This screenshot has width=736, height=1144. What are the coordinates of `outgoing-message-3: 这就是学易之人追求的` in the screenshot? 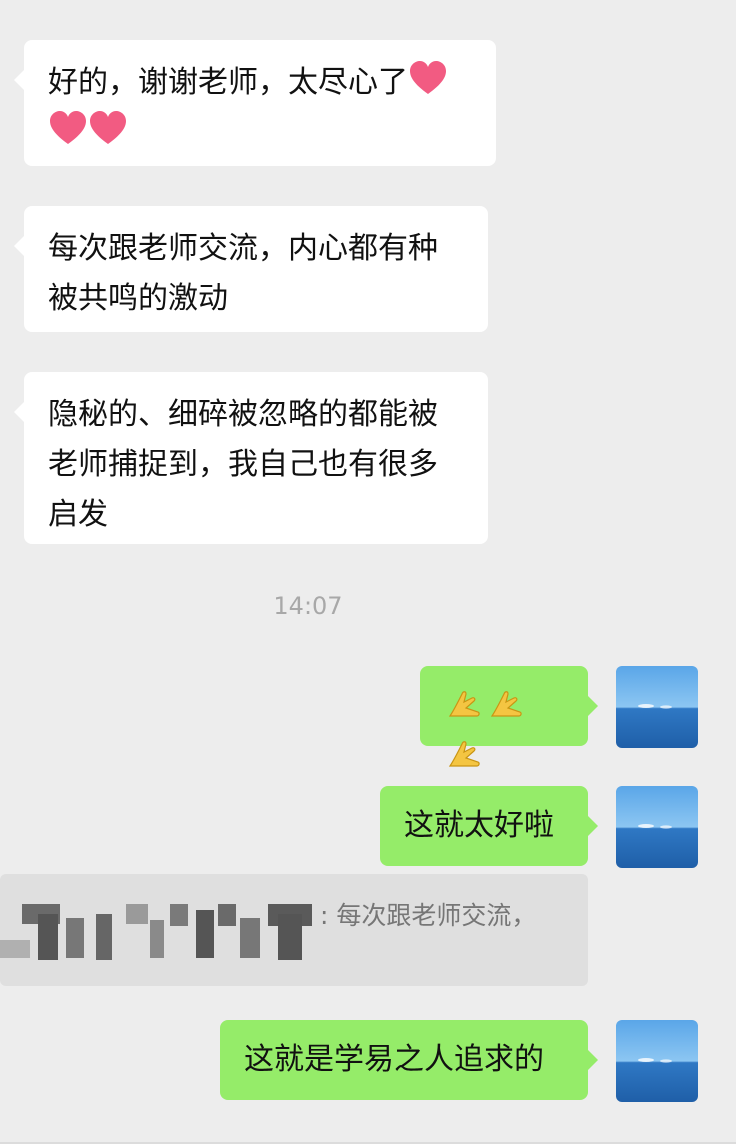 It's located at (409, 1060).